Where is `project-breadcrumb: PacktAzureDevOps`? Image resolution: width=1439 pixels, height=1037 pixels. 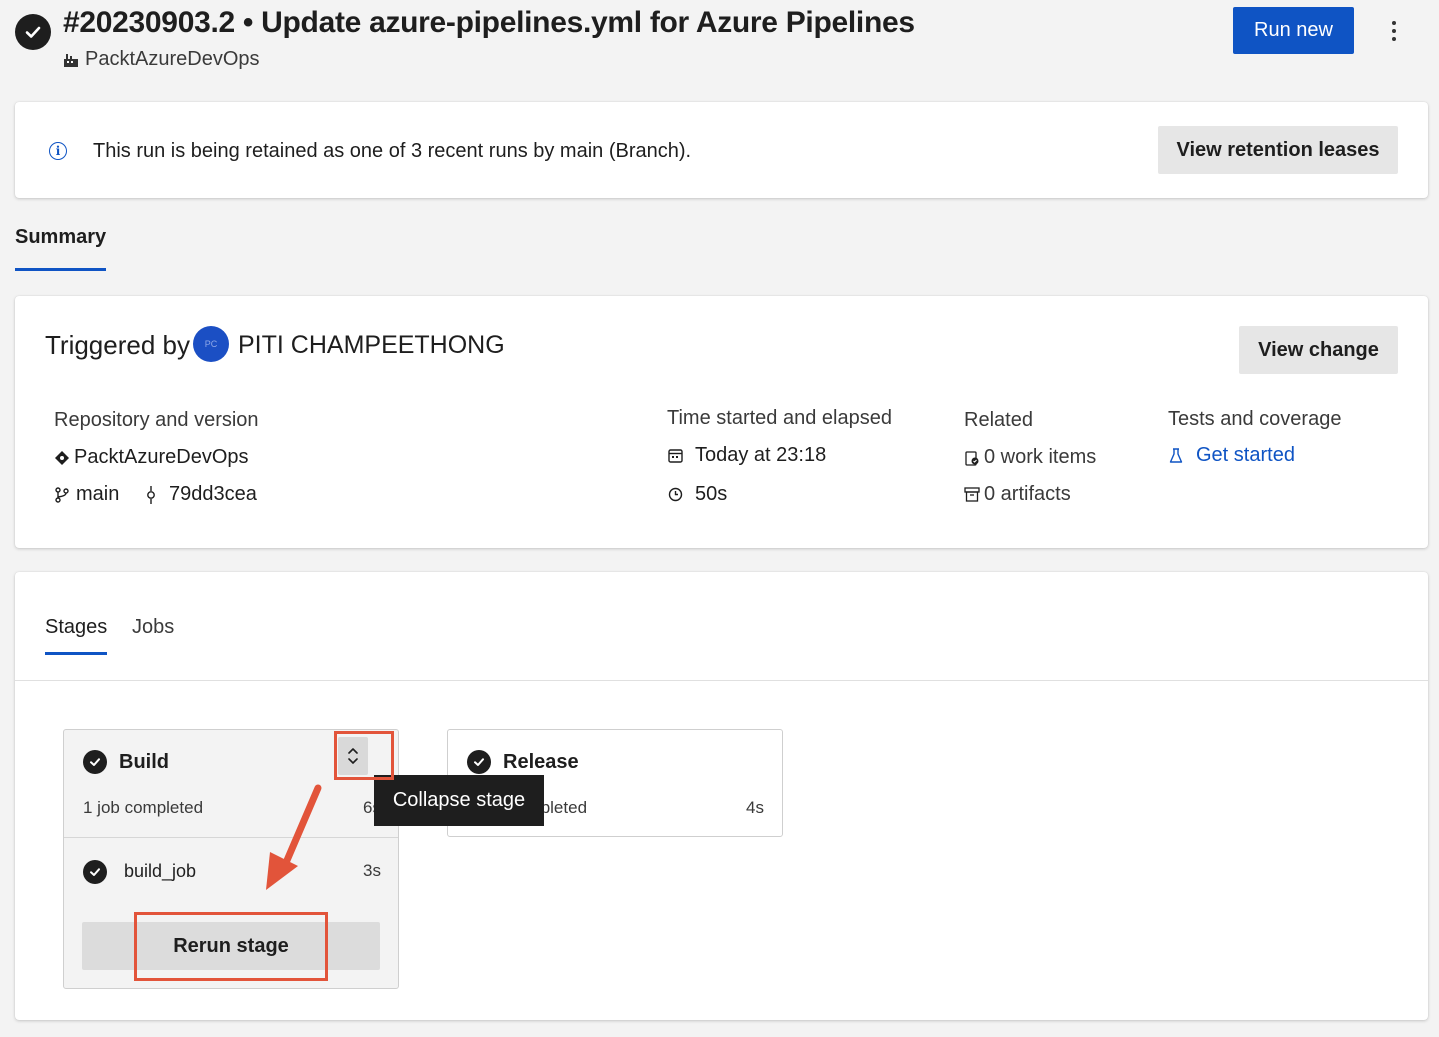
project-breadcrumb: PacktAzureDevOps is located at coordinates (161, 59).